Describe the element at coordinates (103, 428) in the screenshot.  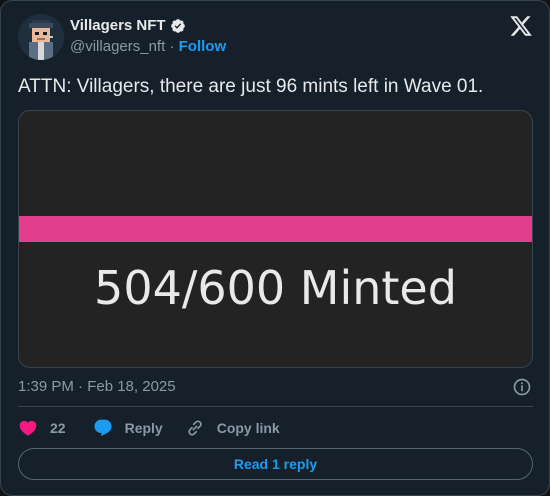
I see `reply-bubble-icon` at that location.